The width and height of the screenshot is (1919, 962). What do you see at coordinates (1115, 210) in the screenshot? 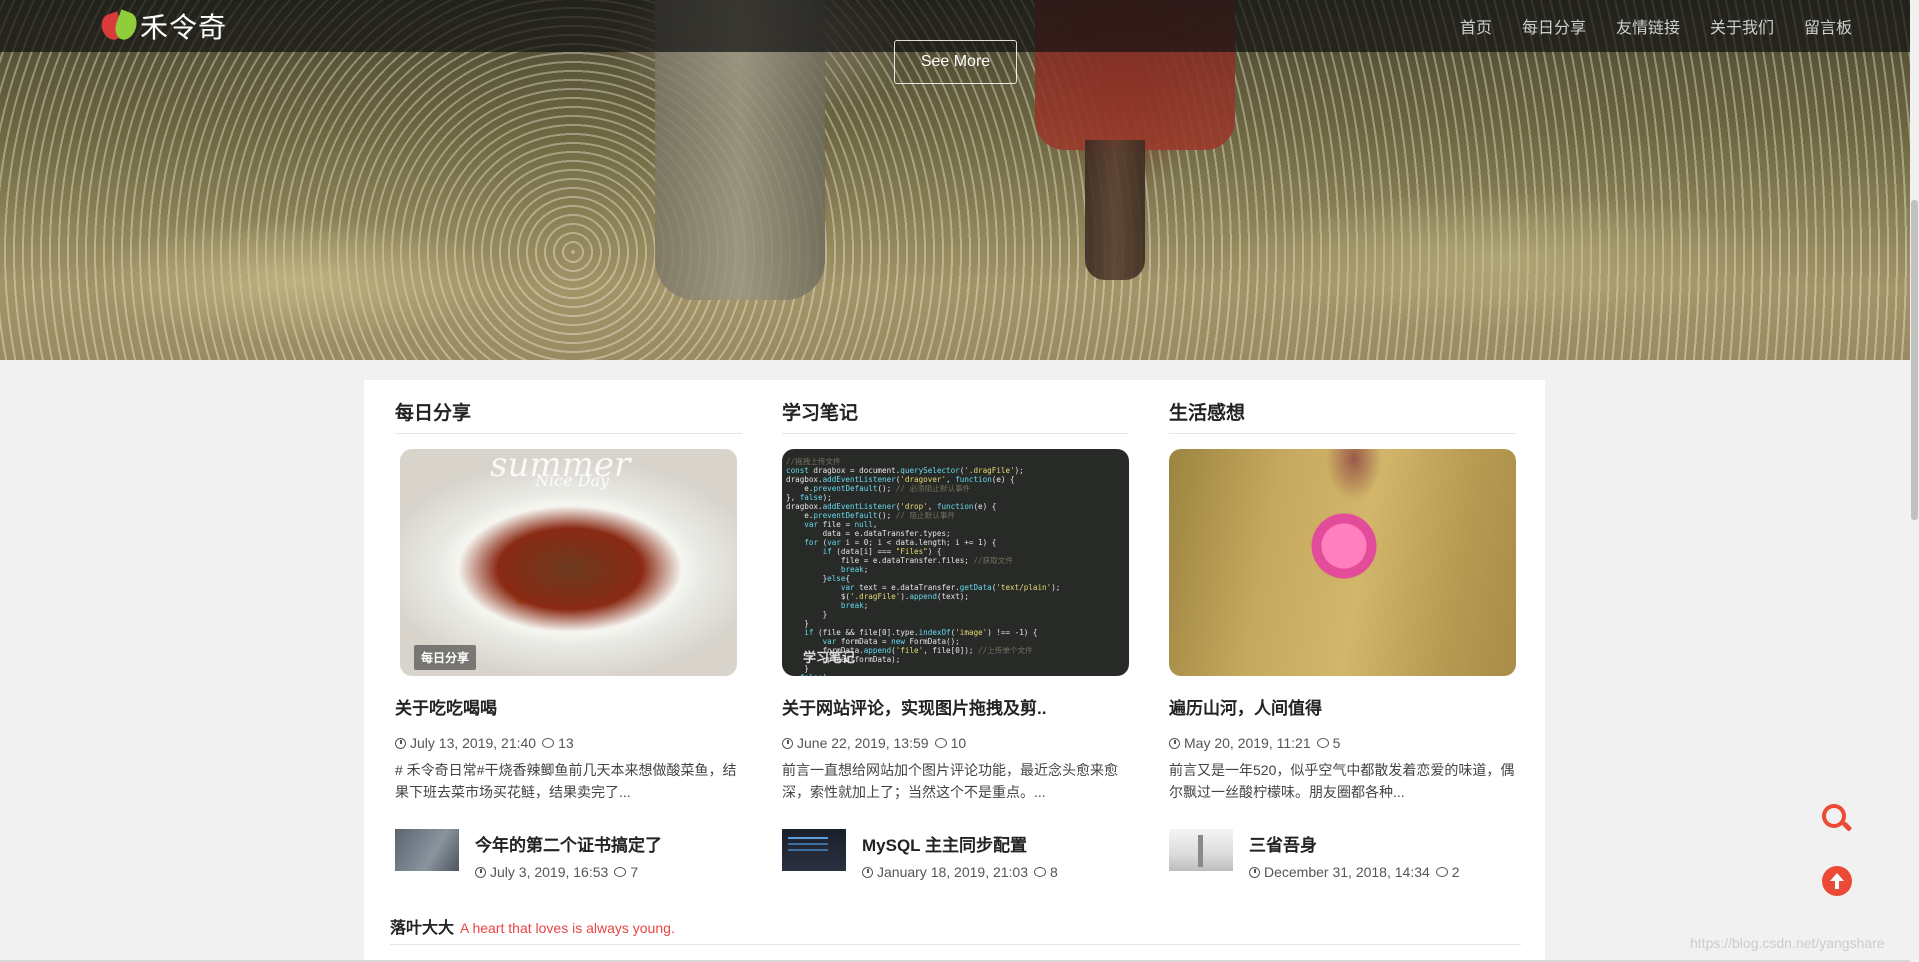
I see `hero-figure-child-legs` at bounding box center [1115, 210].